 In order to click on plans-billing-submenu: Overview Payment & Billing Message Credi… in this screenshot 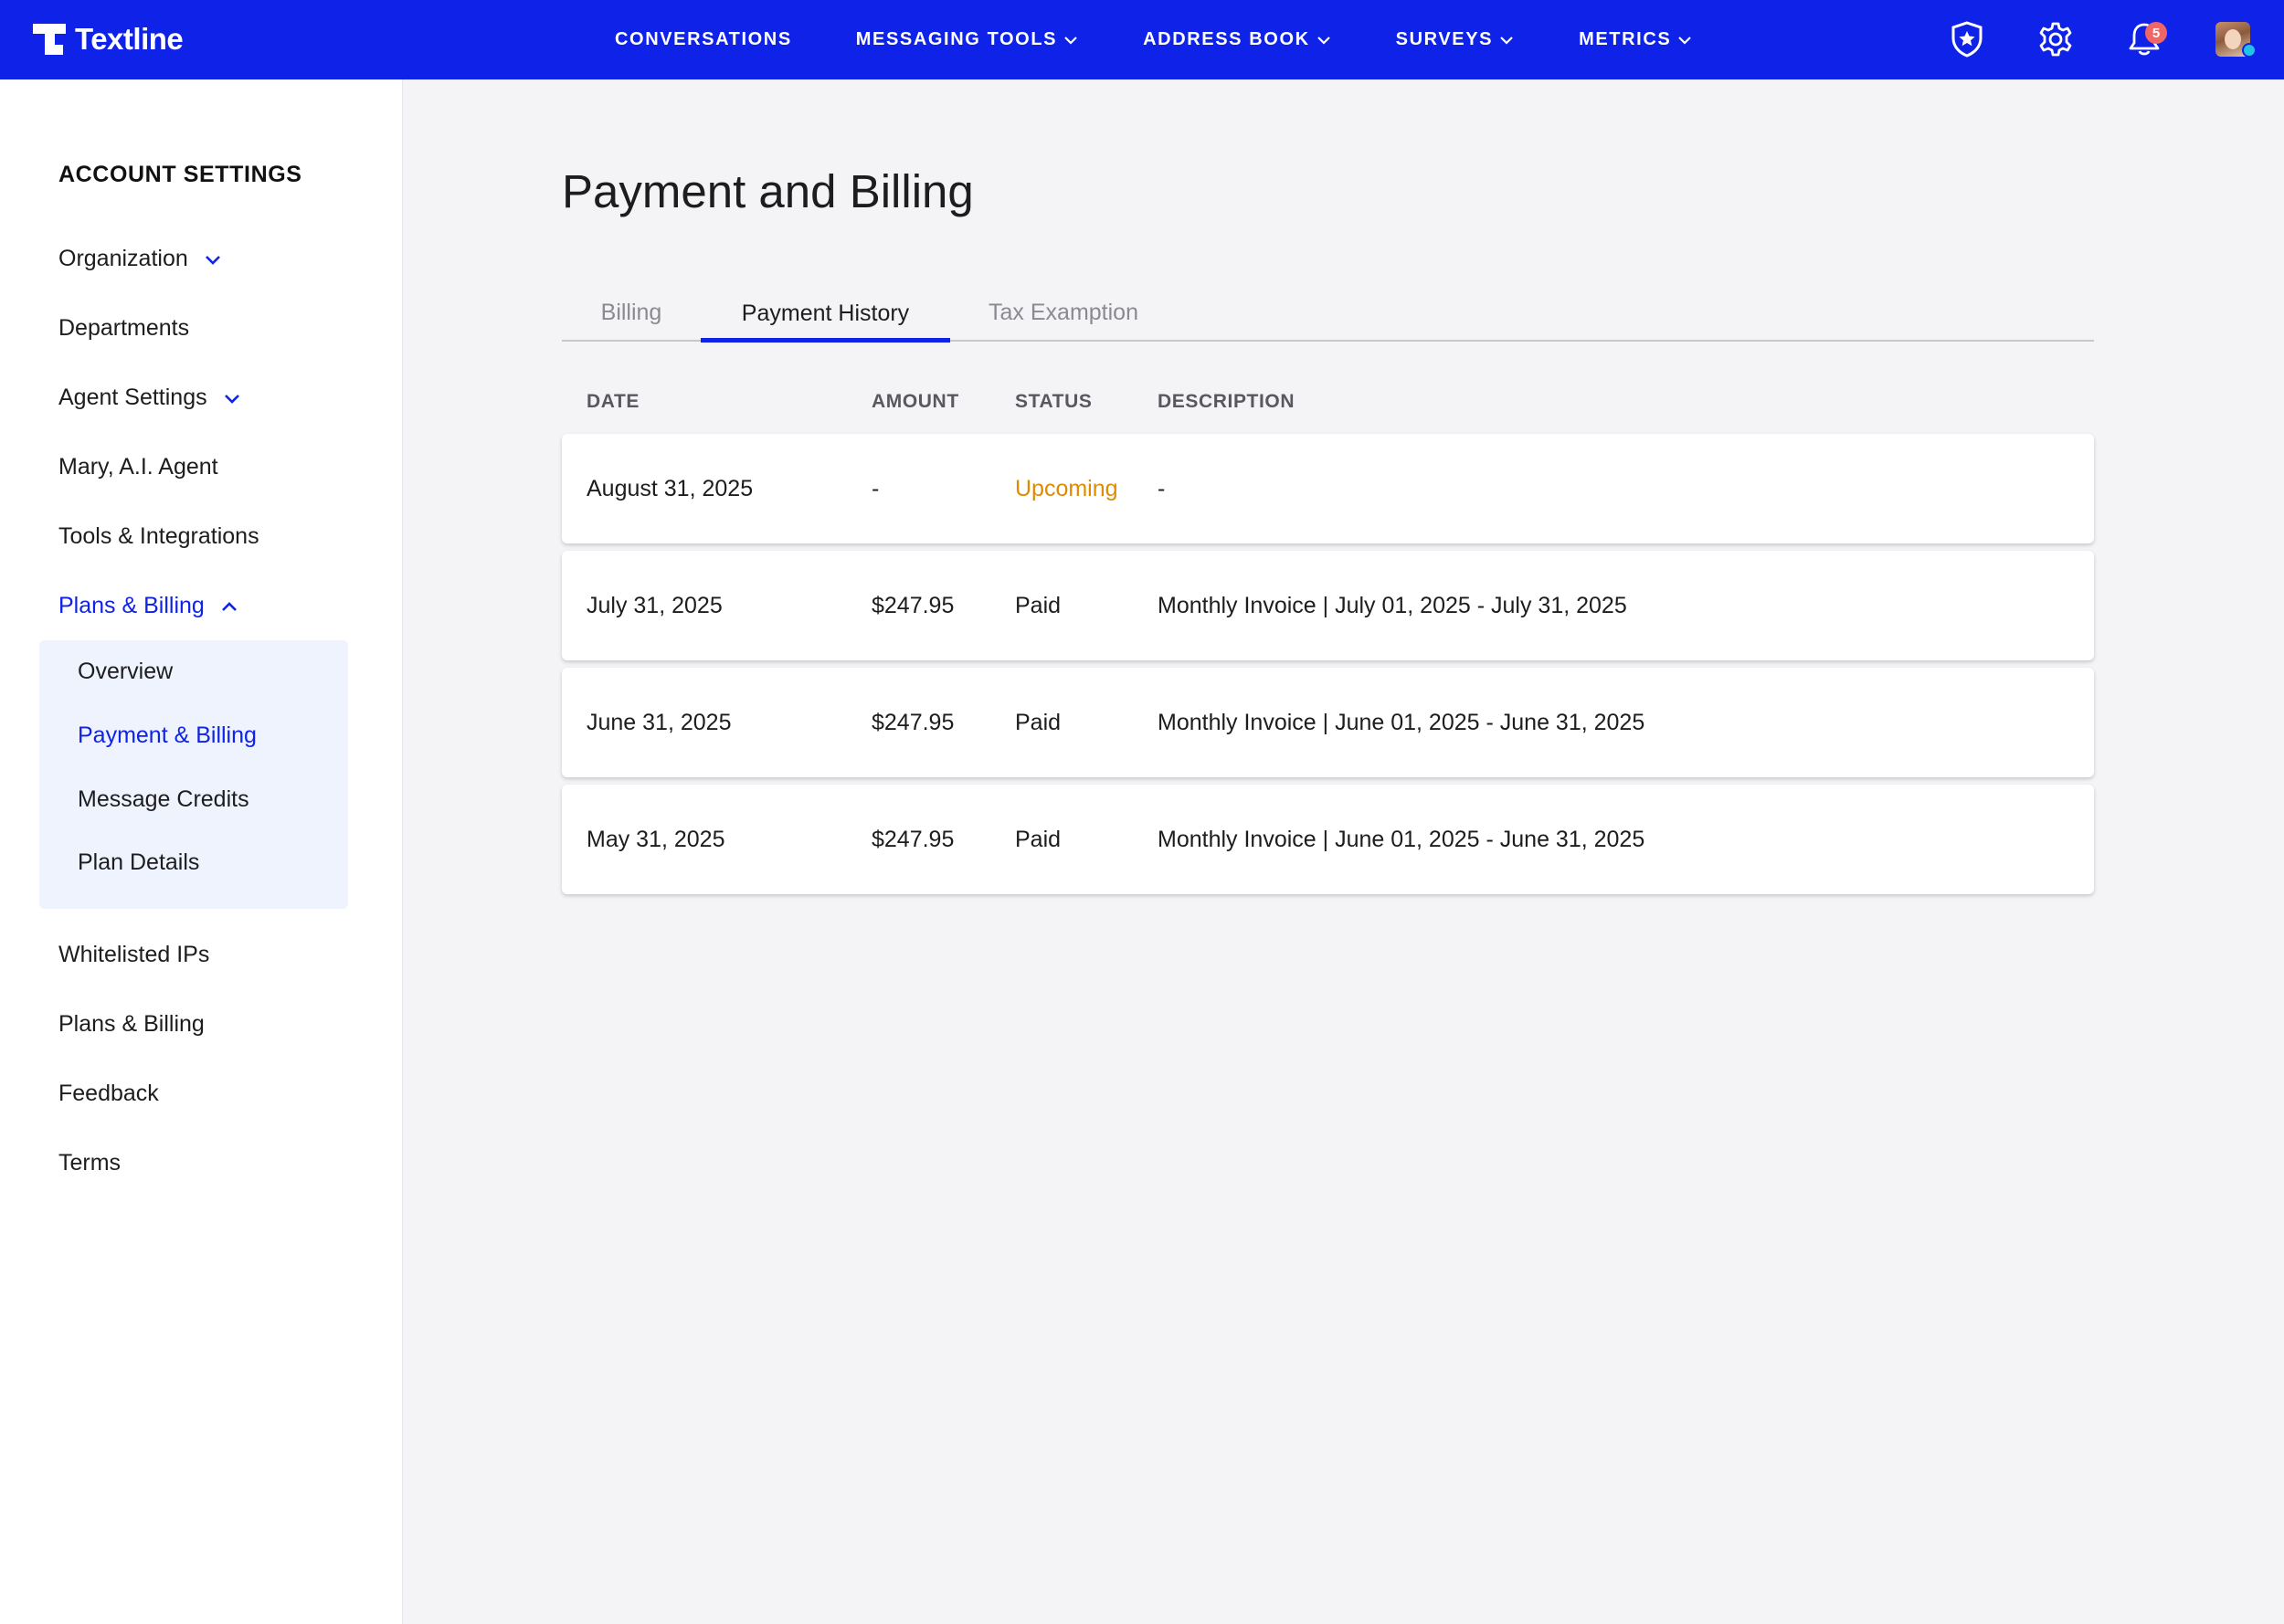, I will do `click(193, 774)`.